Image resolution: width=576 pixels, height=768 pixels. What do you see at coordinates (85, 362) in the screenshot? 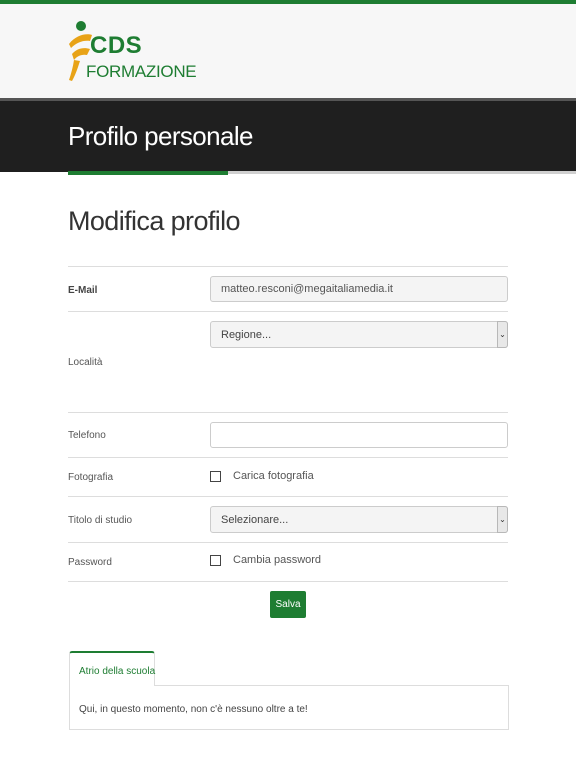
I see `location-label: Località` at bounding box center [85, 362].